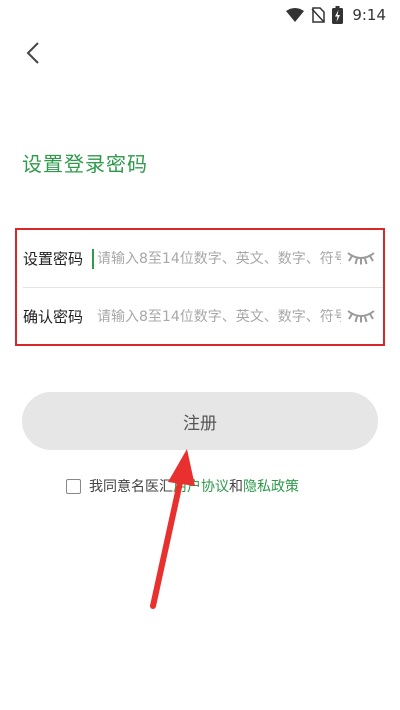 The image size is (400, 710). Describe the element at coordinates (124, 487) in the screenshot. I see `agreement-prefix: 我同意名医` at that location.